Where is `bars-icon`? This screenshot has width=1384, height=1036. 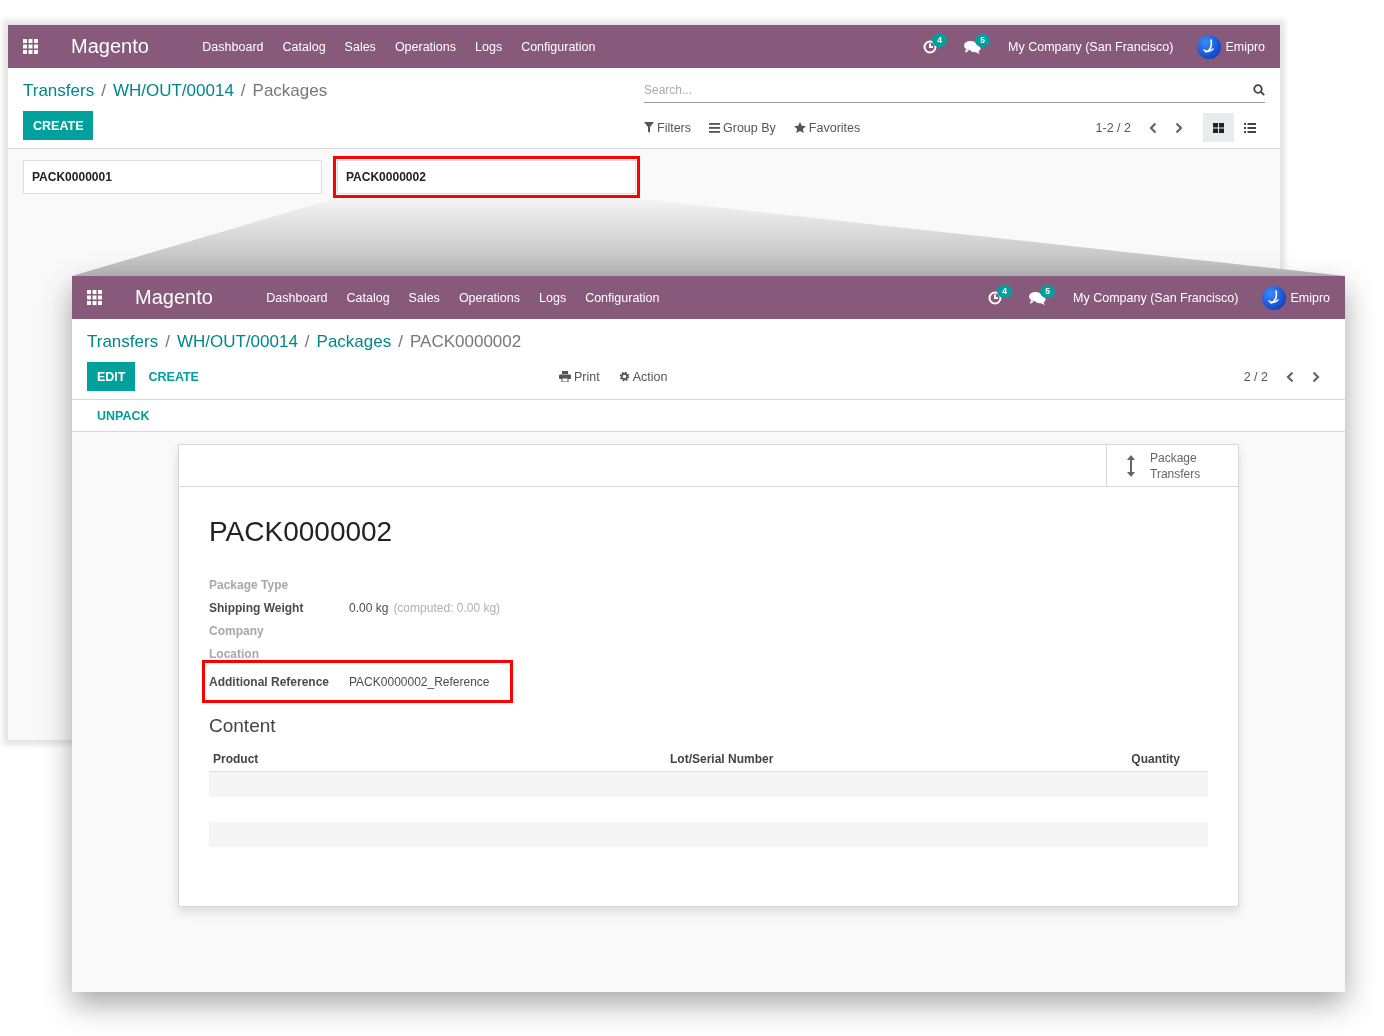
bars-icon is located at coordinates (715, 127).